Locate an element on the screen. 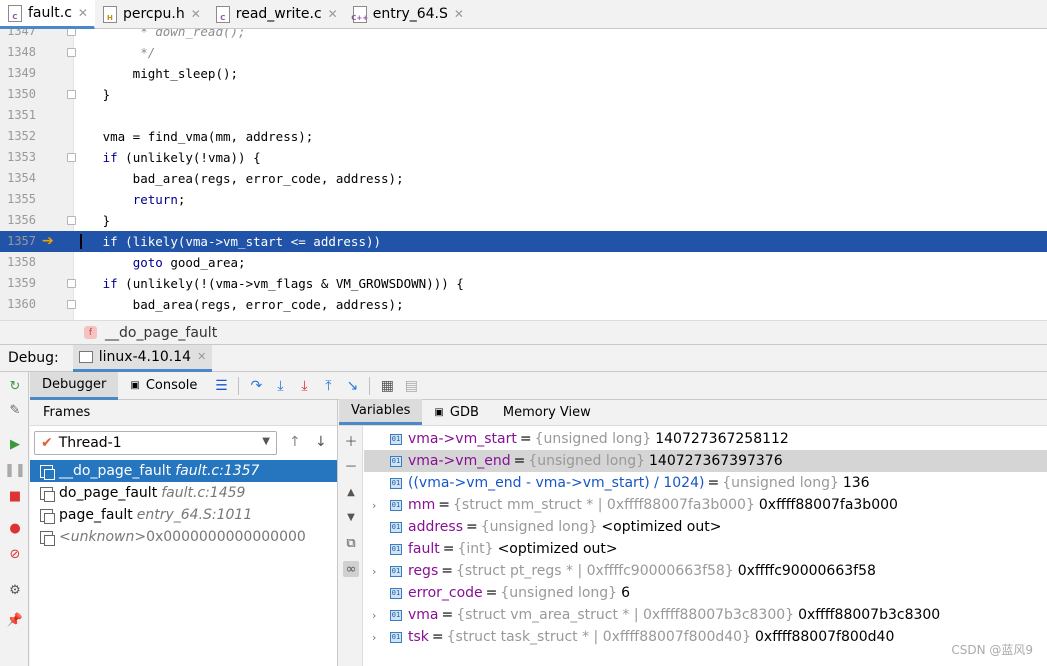  stop-icon: ■ is located at coordinates (15, 496).